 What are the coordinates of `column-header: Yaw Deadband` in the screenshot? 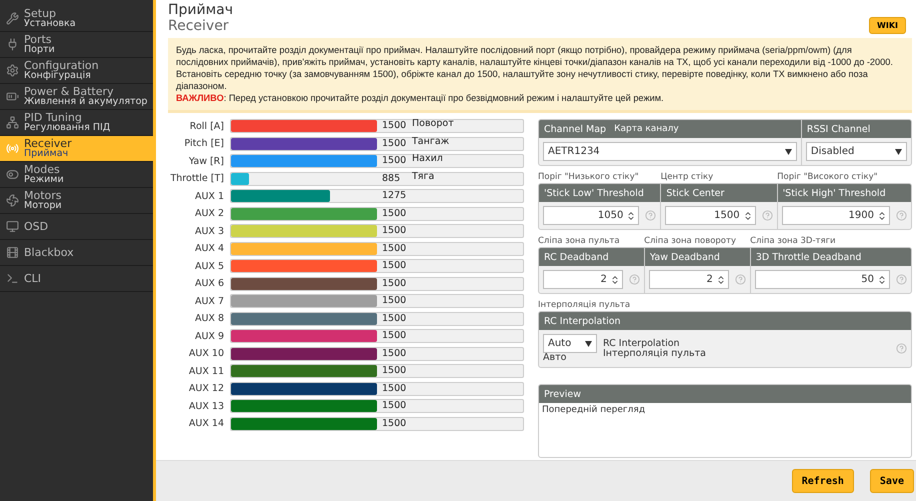 It's located at (697, 257).